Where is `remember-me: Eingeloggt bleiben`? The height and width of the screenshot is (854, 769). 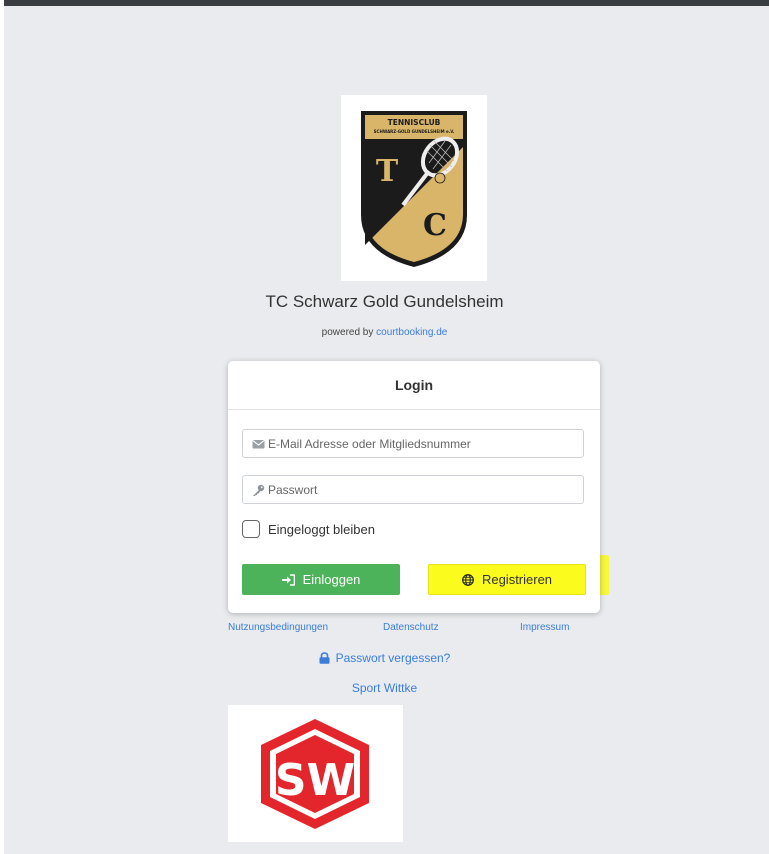
remember-me: Eingeloggt bleiben is located at coordinates (308, 529).